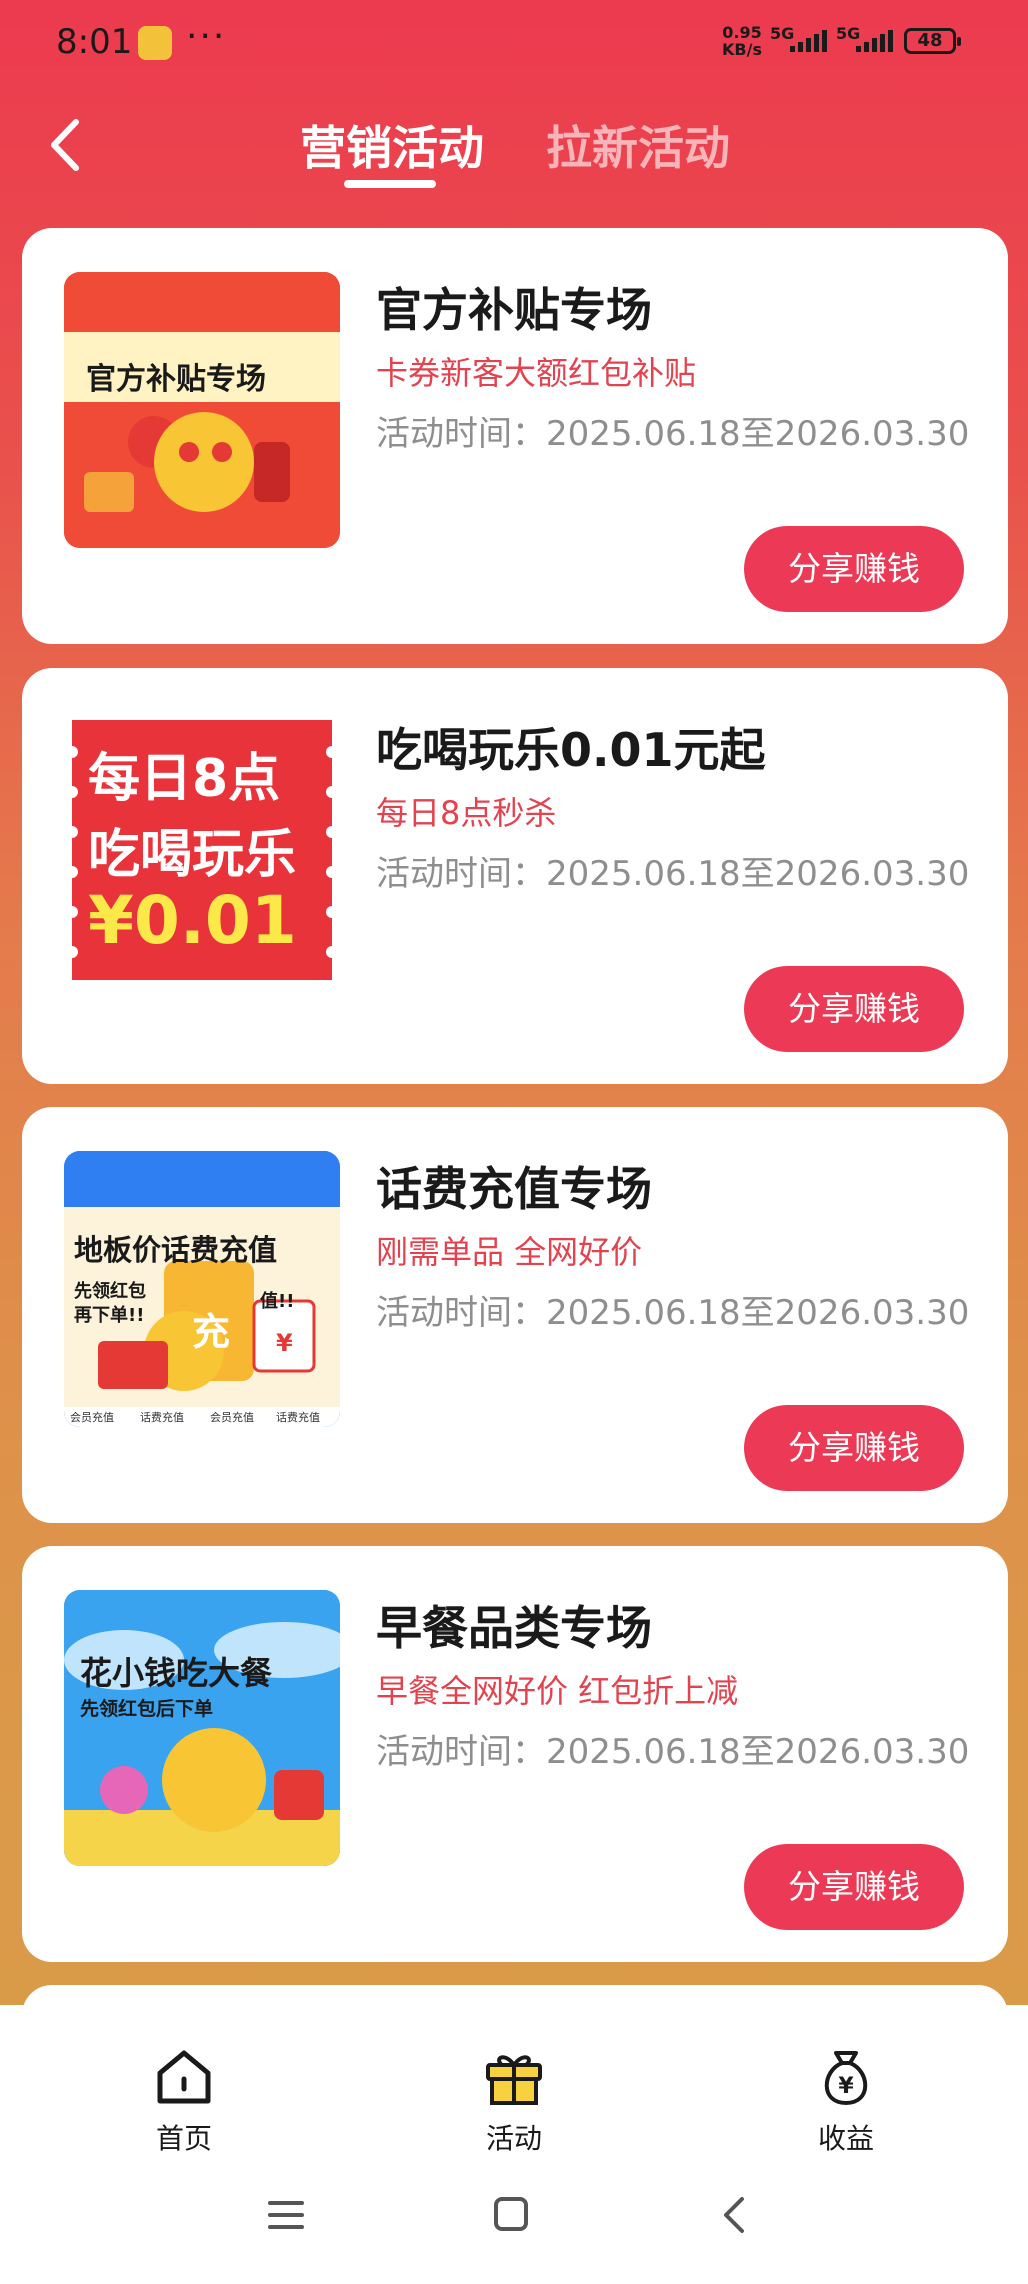 This screenshot has height=2284, width=1028. I want to click on network-speed: 0.95 KB/s, so click(742, 41).